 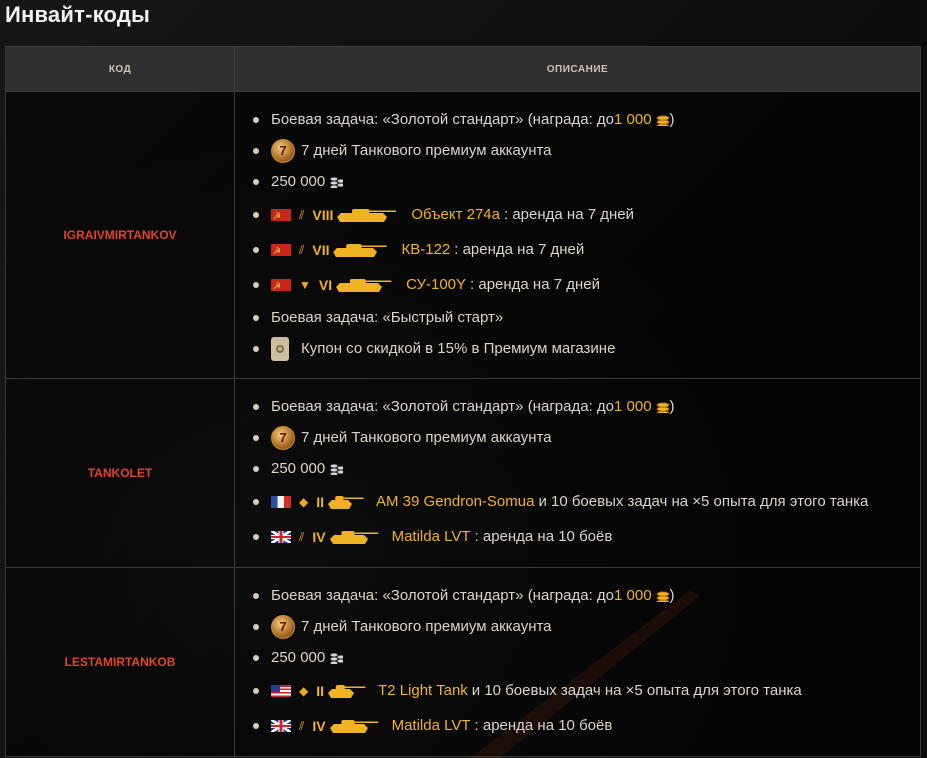 I want to click on reward-list-item: ⫽ IV Matilda LVT : аренда на 10 боёв, so click(x=577, y=536).